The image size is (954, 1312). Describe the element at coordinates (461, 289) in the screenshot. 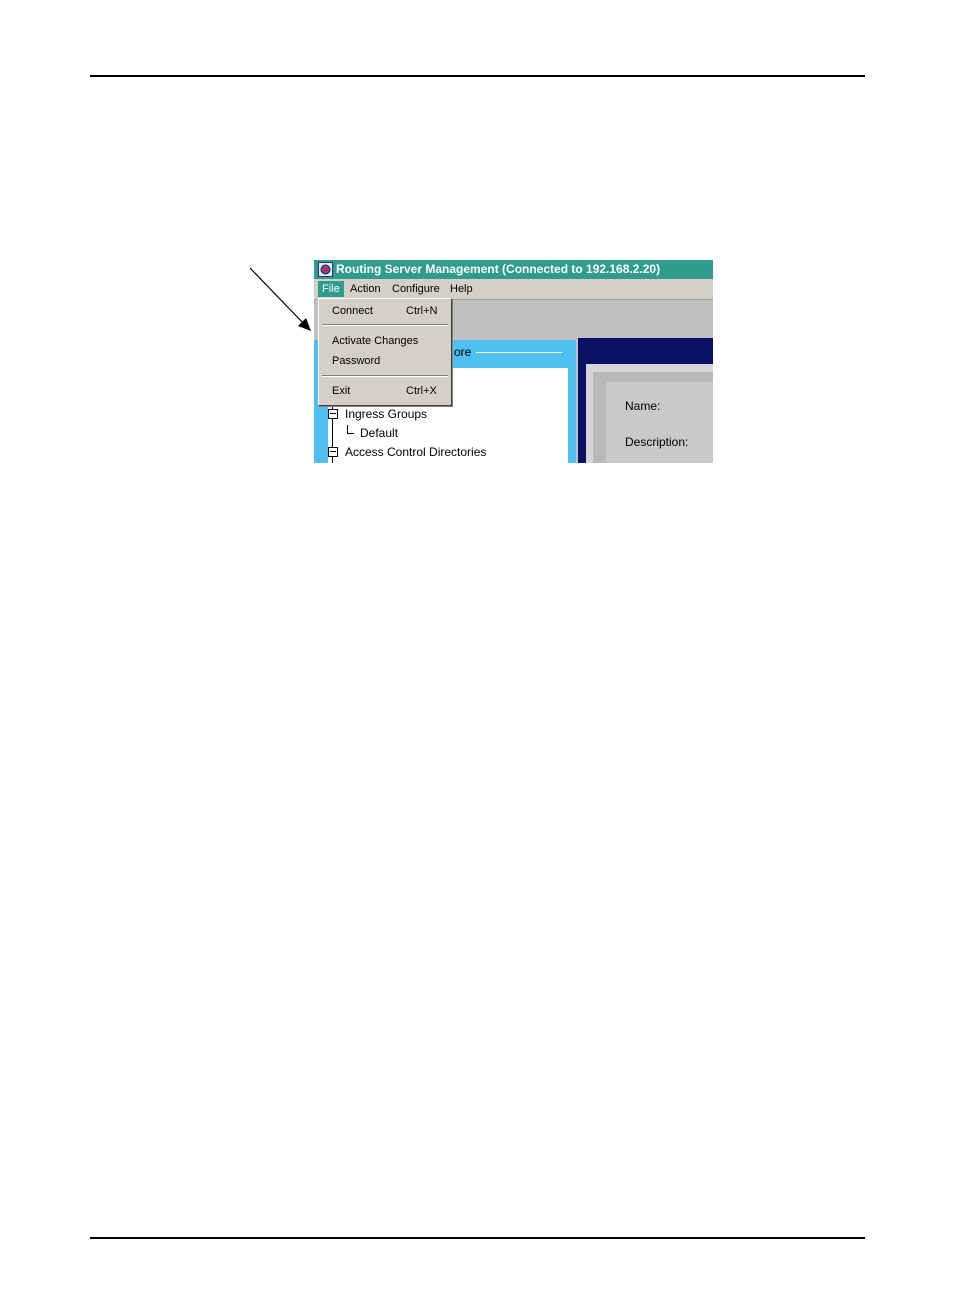

I see `menu-help: Help` at that location.